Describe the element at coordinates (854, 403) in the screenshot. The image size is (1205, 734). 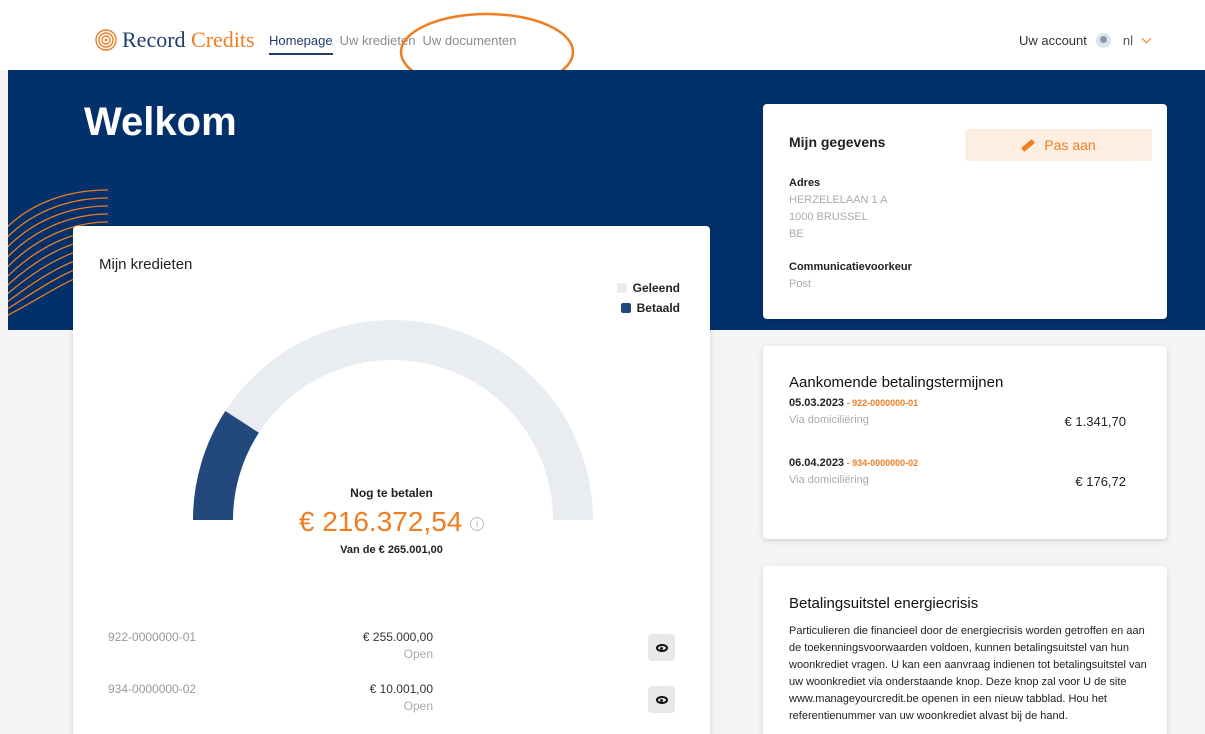
I see `payment-date: 05.03.2023 - 922-0000000-01` at that location.